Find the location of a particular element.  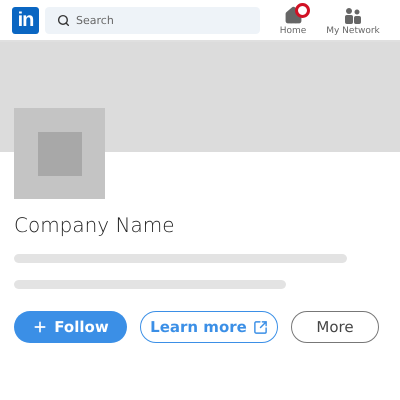

company-name: Company Name is located at coordinates (95, 225).